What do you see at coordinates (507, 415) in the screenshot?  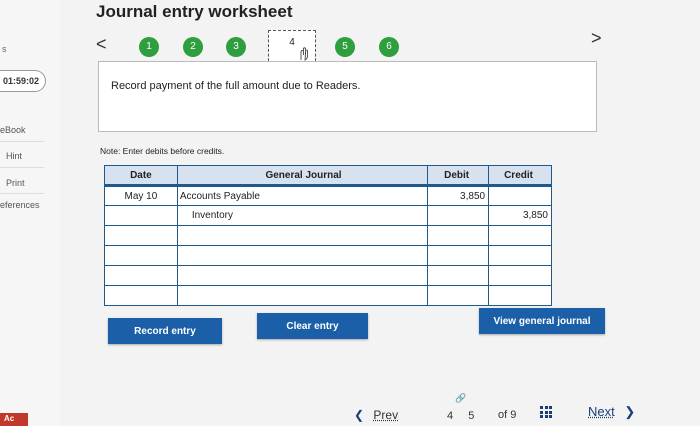 I see `page-total: of 9` at bounding box center [507, 415].